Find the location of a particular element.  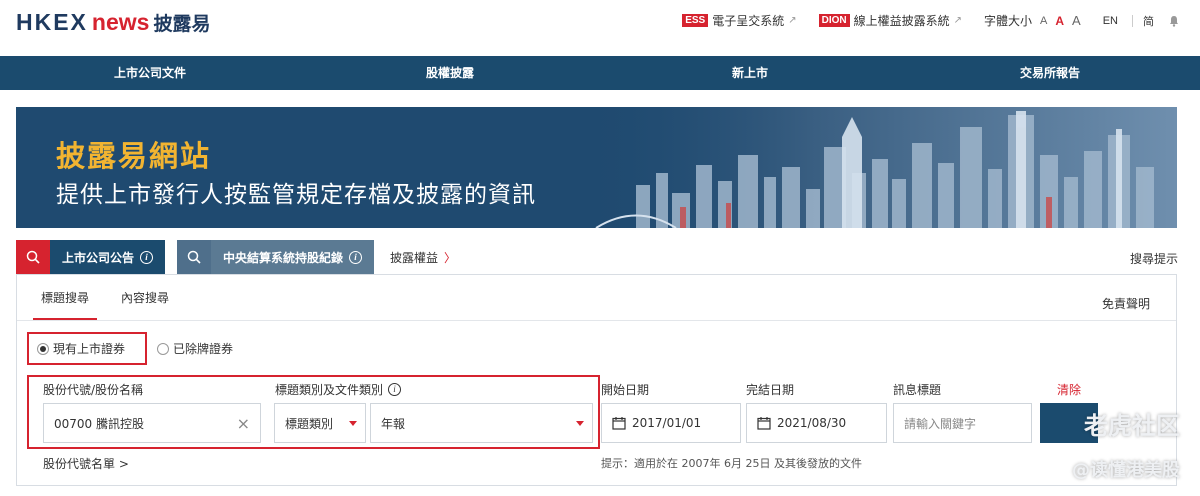

radio-delisted-label: 已除牌證券 is located at coordinates (203, 349).